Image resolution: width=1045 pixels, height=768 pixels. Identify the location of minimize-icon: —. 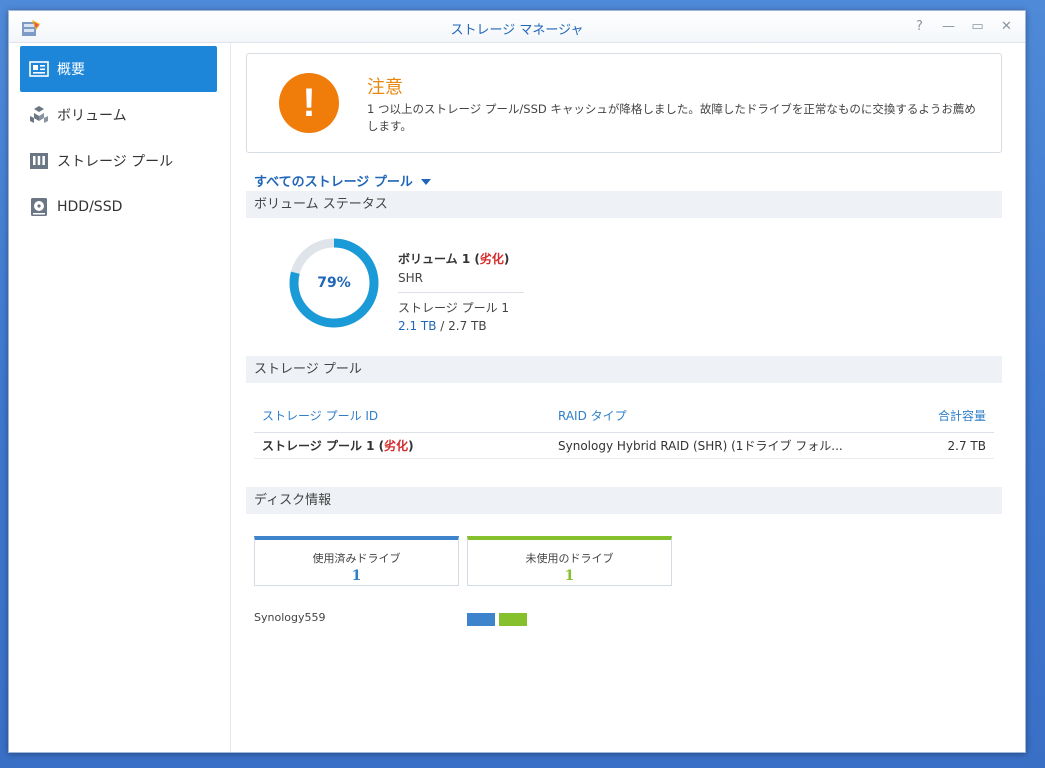
(948, 26).